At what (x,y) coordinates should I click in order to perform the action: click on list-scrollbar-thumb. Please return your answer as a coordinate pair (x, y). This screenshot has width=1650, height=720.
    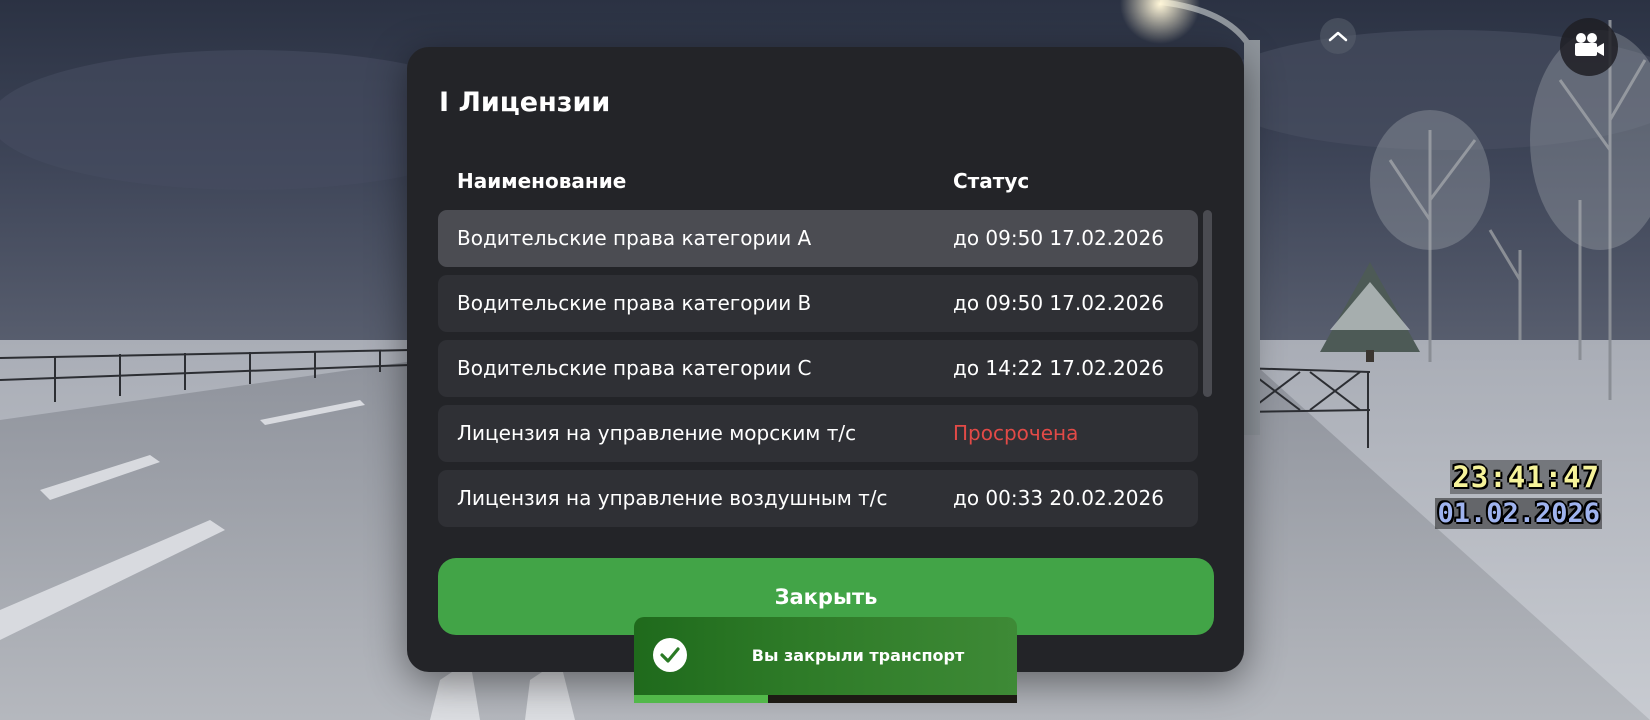
    Looking at the image, I should click on (1207, 303).